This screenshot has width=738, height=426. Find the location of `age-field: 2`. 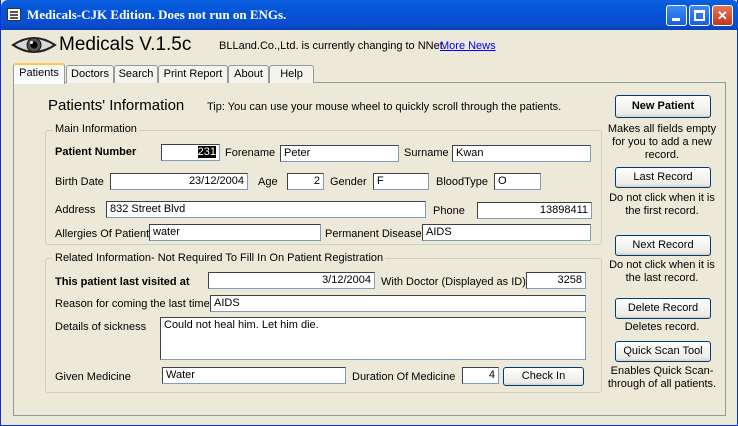

age-field: 2 is located at coordinates (305, 181).